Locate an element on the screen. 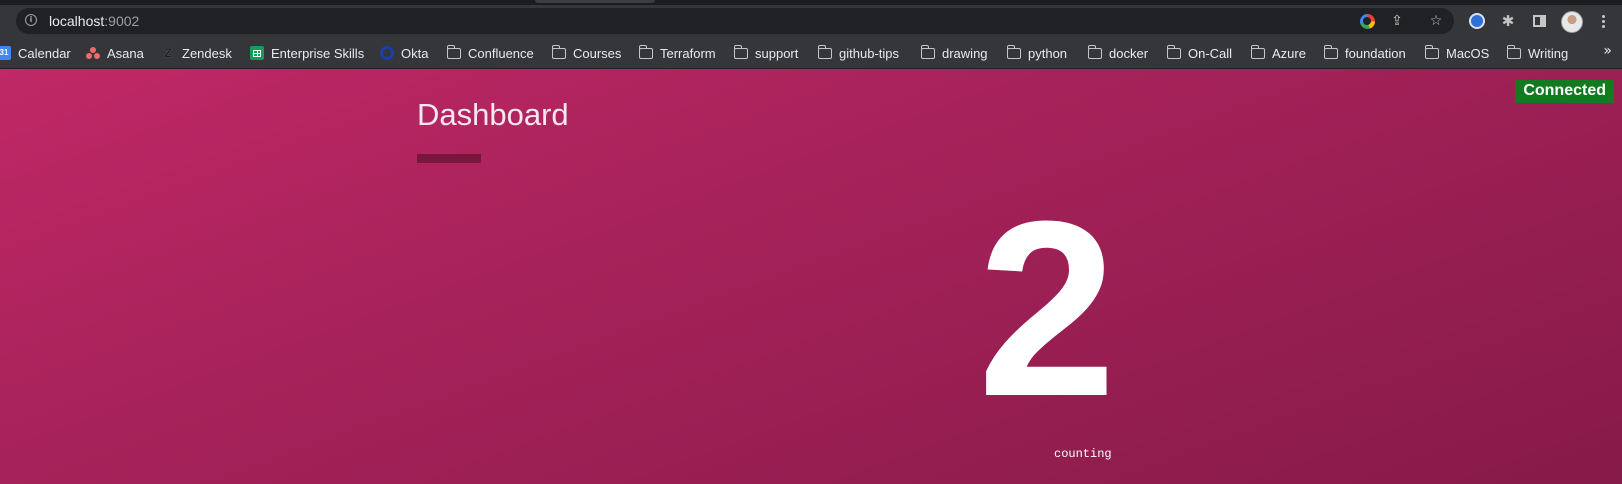  bookmark-enterprise-skills: Enterprise Skills is located at coordinates (307, 53).